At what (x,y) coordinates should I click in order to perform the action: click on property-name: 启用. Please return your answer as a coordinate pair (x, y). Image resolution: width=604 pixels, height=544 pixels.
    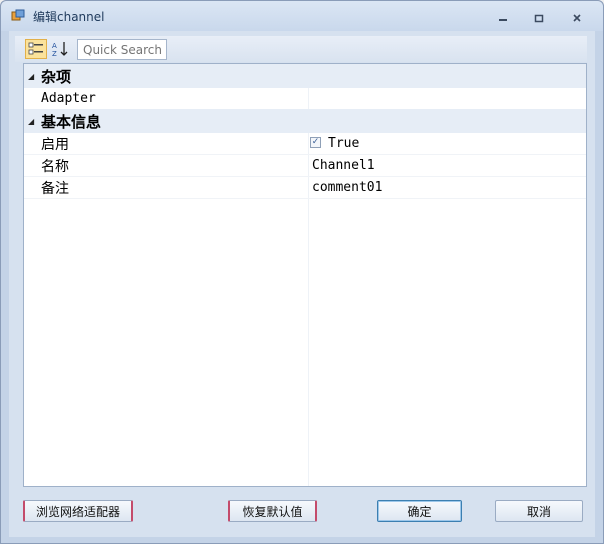
    Looking at the image, I should click on (55, 145).